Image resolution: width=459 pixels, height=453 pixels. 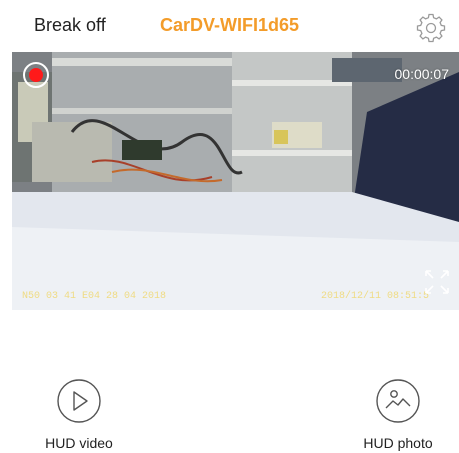 What do you see at coordinates (398, 401) in the screenshot?
I see `photo-icon` at bounding box center [398, 401].